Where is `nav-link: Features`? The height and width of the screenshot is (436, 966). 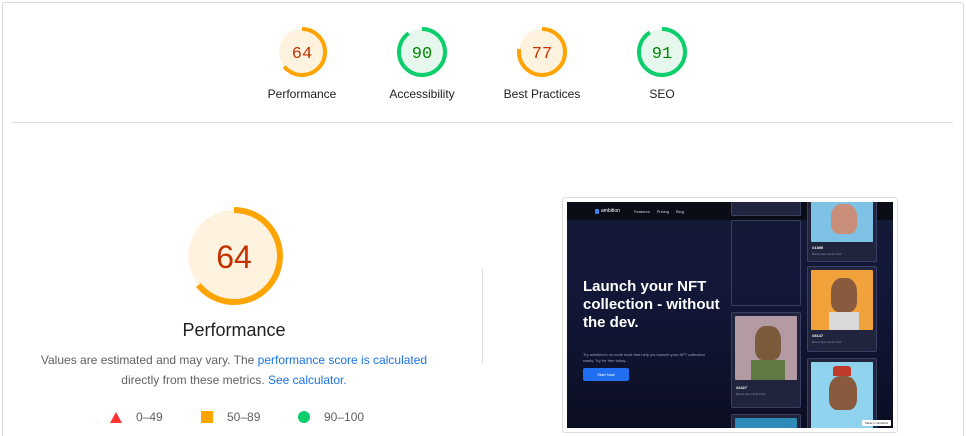 nav-link: Features is located at coordinates (641, 211).